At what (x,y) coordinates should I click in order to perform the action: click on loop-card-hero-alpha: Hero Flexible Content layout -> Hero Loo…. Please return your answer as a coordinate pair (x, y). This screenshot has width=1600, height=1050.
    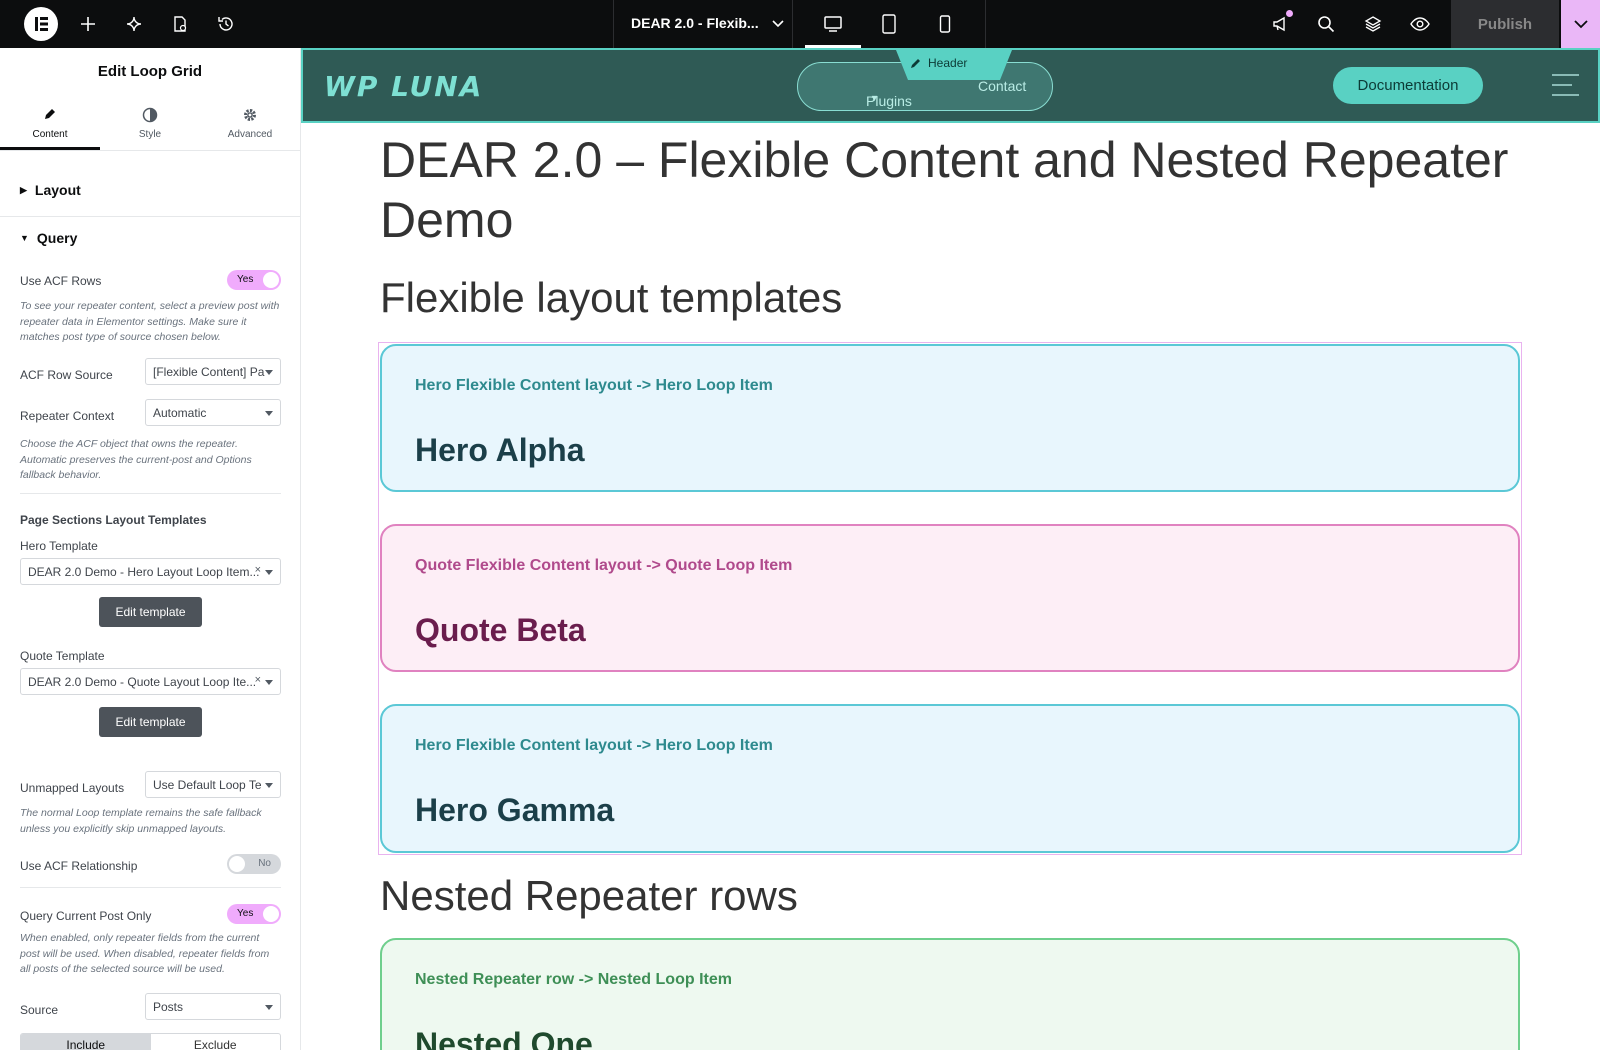
    Looking at the image, I should click on (950, 418).